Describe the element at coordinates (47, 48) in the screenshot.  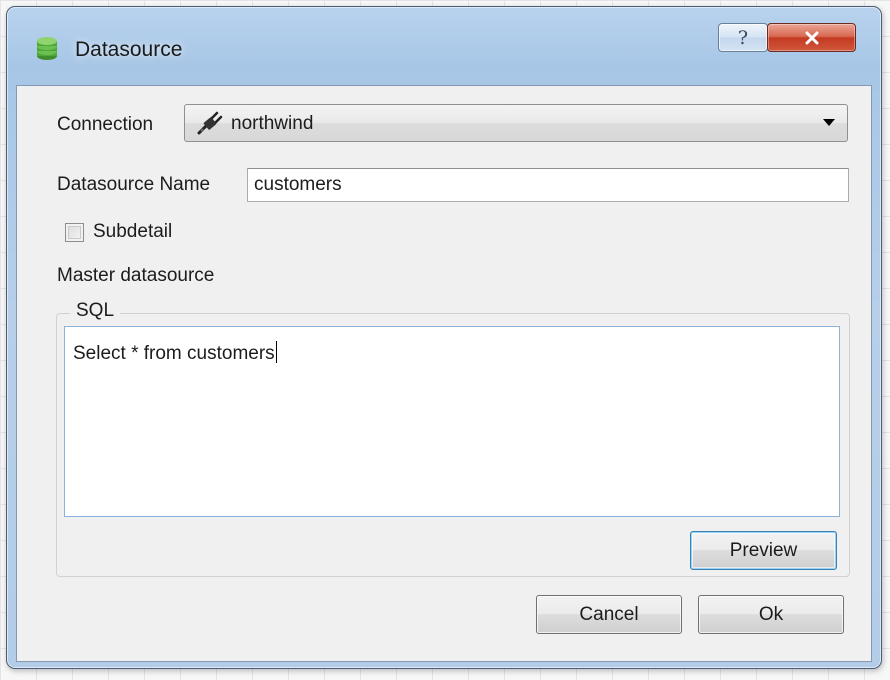
I see `database-icon` at that location.